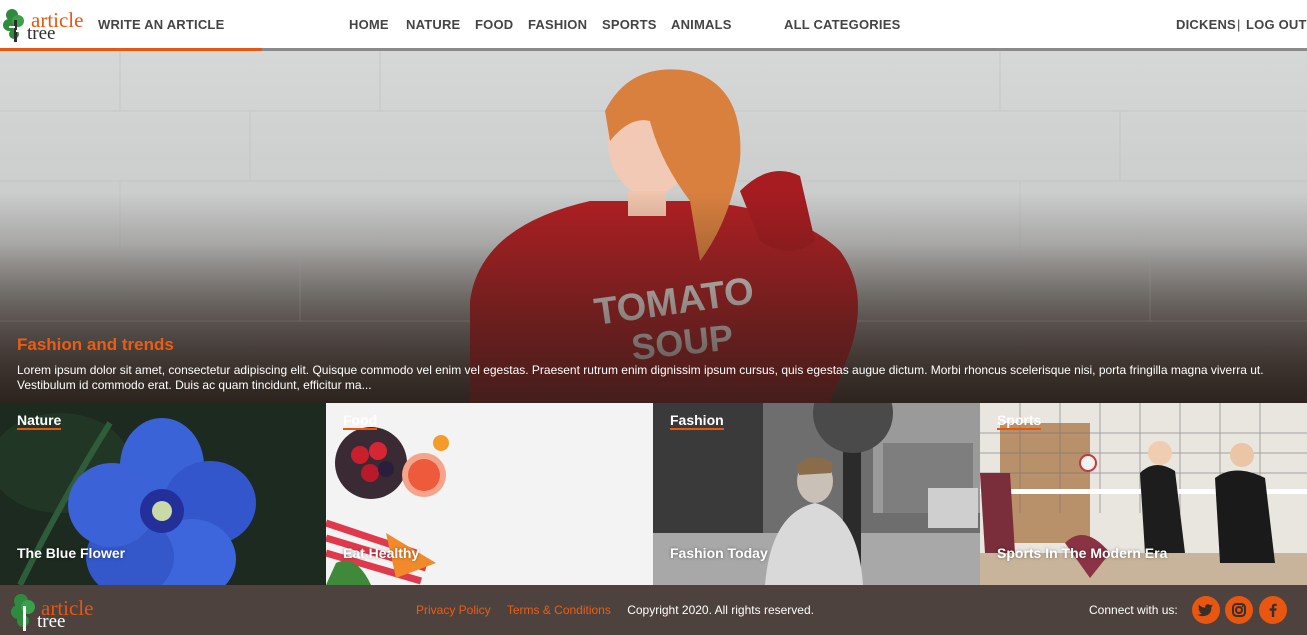 Image resolution: width=1307 pixels, height=635 pixels. Describe the element at coordinates (489, 494) in the screenshot. I see `tile-food: Food Eat Healthy` at that location.